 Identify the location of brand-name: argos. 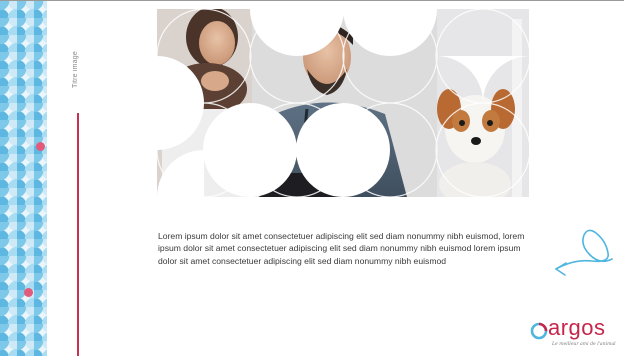
(577, 327).